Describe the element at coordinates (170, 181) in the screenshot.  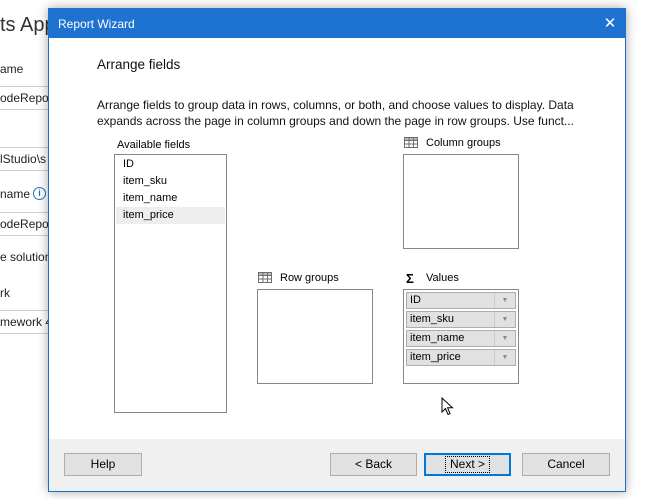
I see `available-field-item: item_sku` at that location.